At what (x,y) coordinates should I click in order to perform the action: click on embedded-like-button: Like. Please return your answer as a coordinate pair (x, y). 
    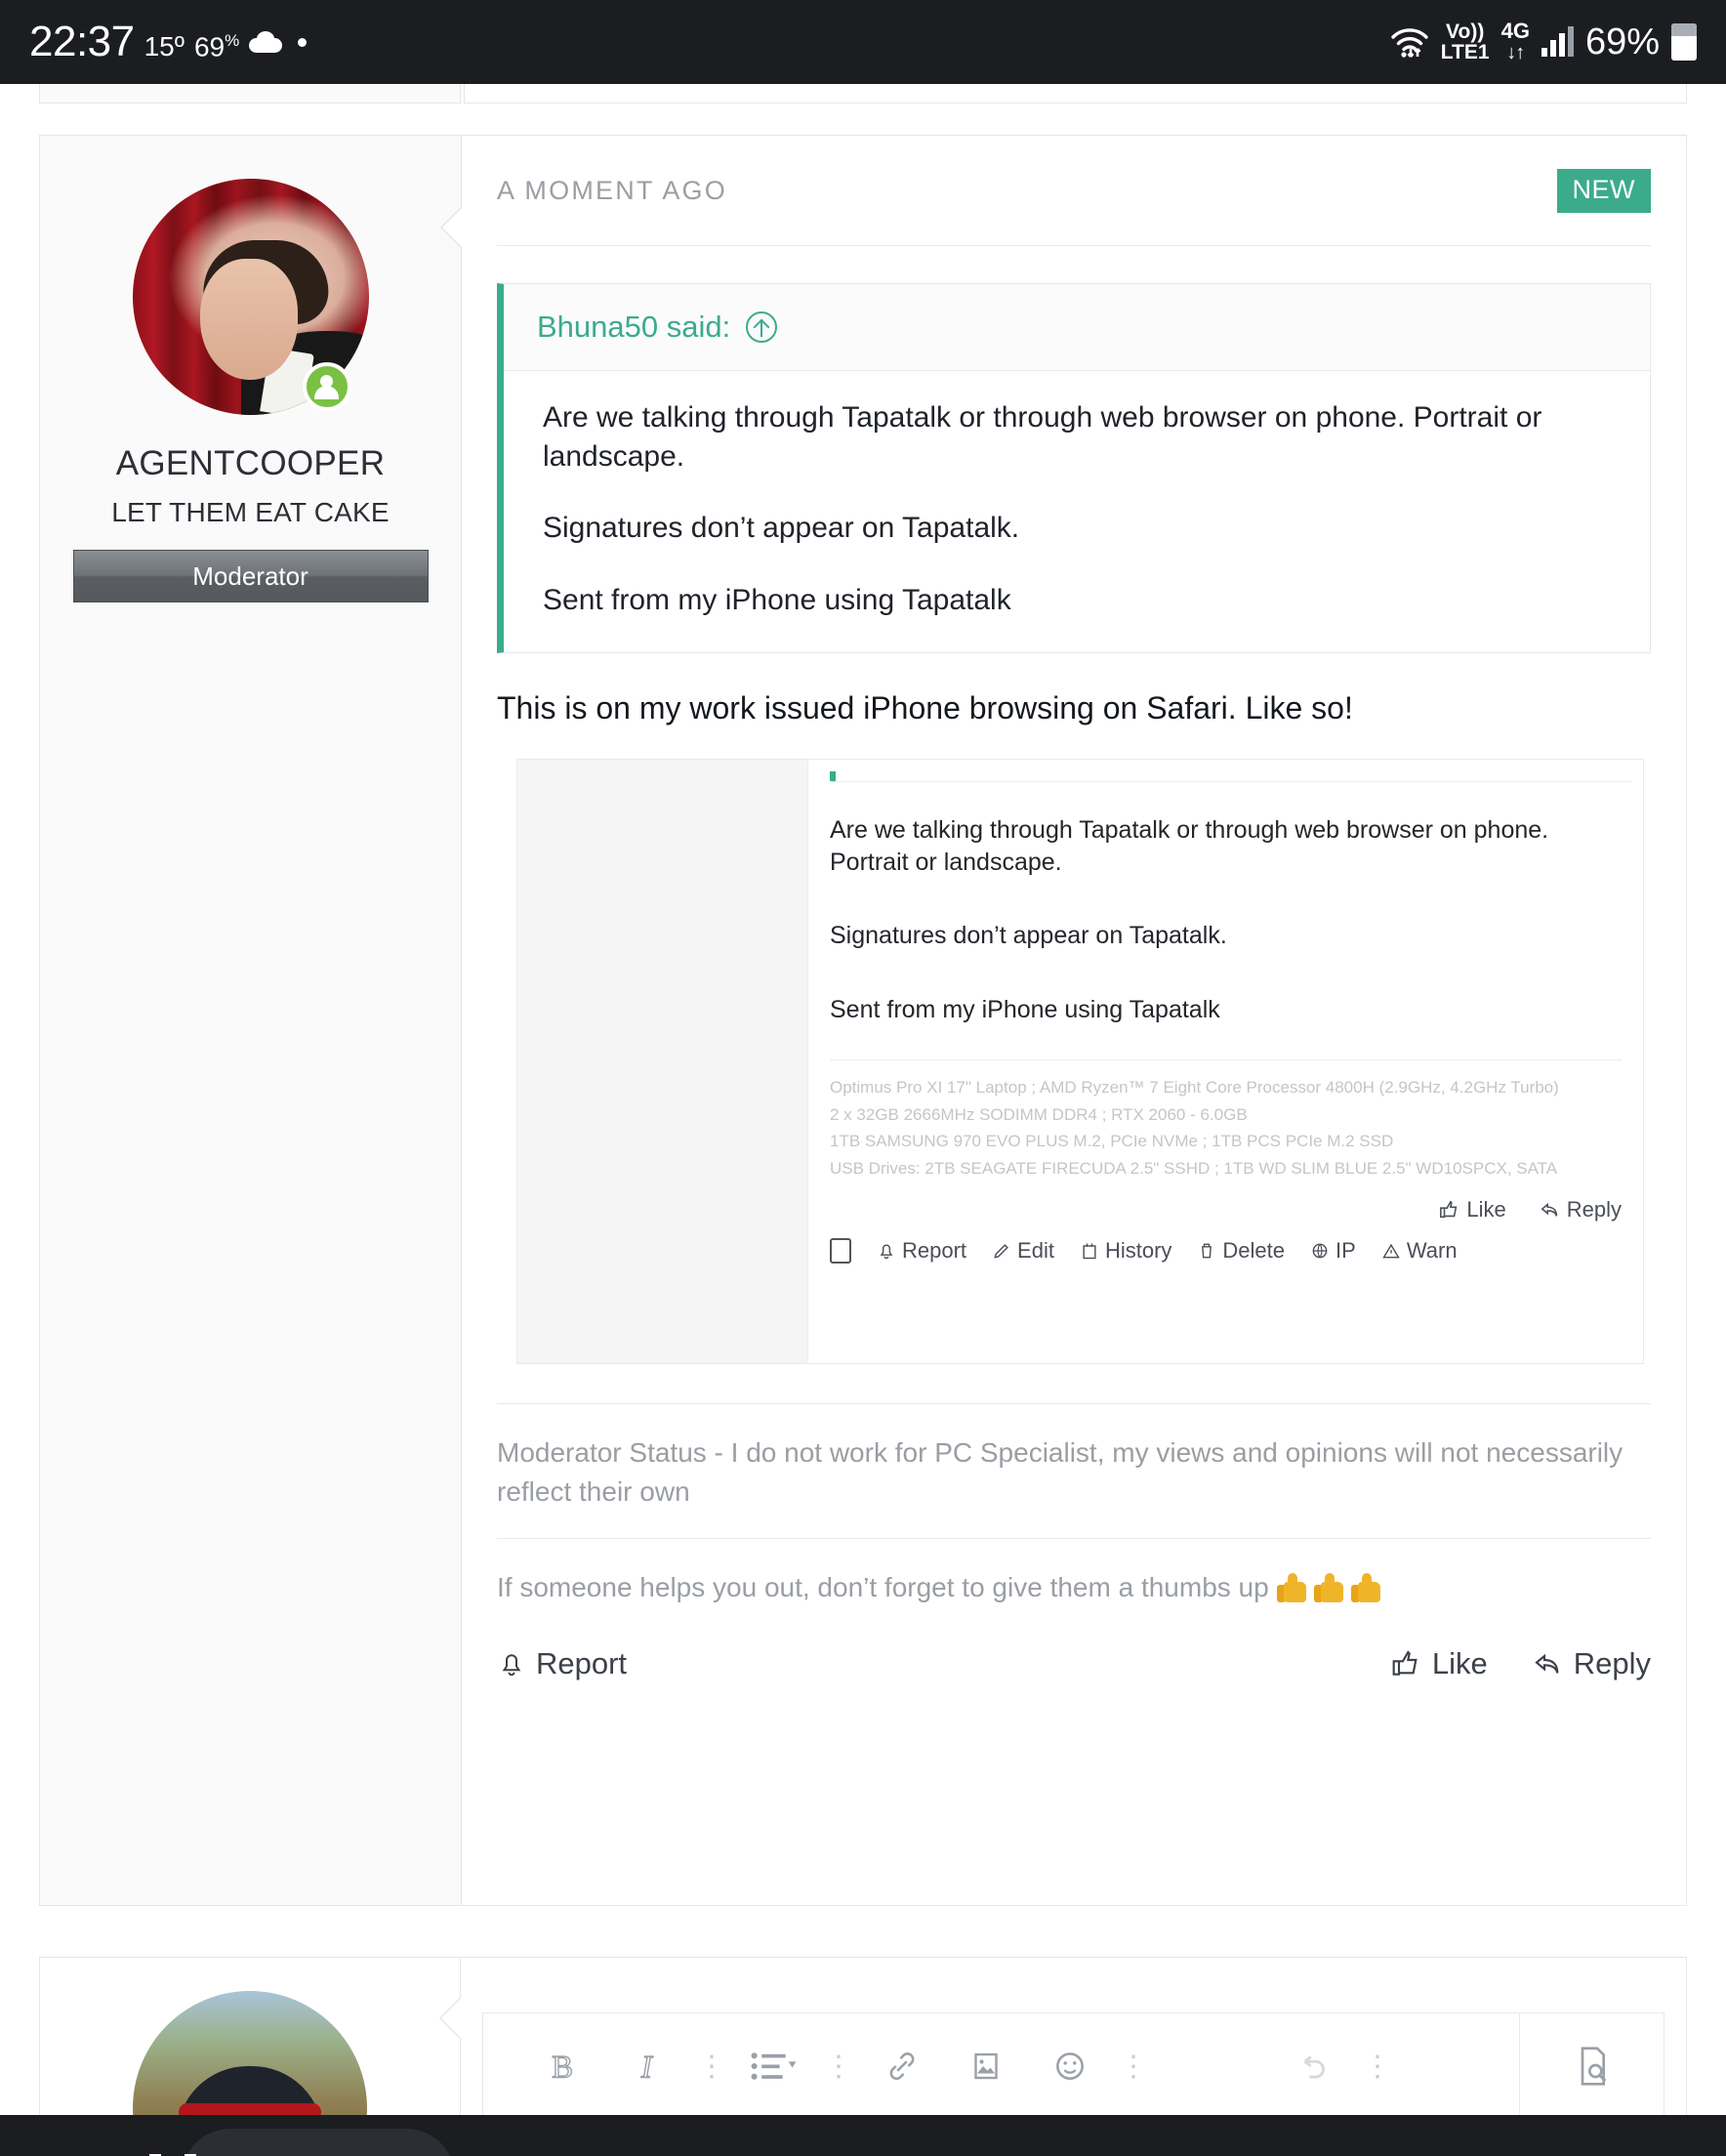
    Looking at the image, I should click on (1472, 1210).